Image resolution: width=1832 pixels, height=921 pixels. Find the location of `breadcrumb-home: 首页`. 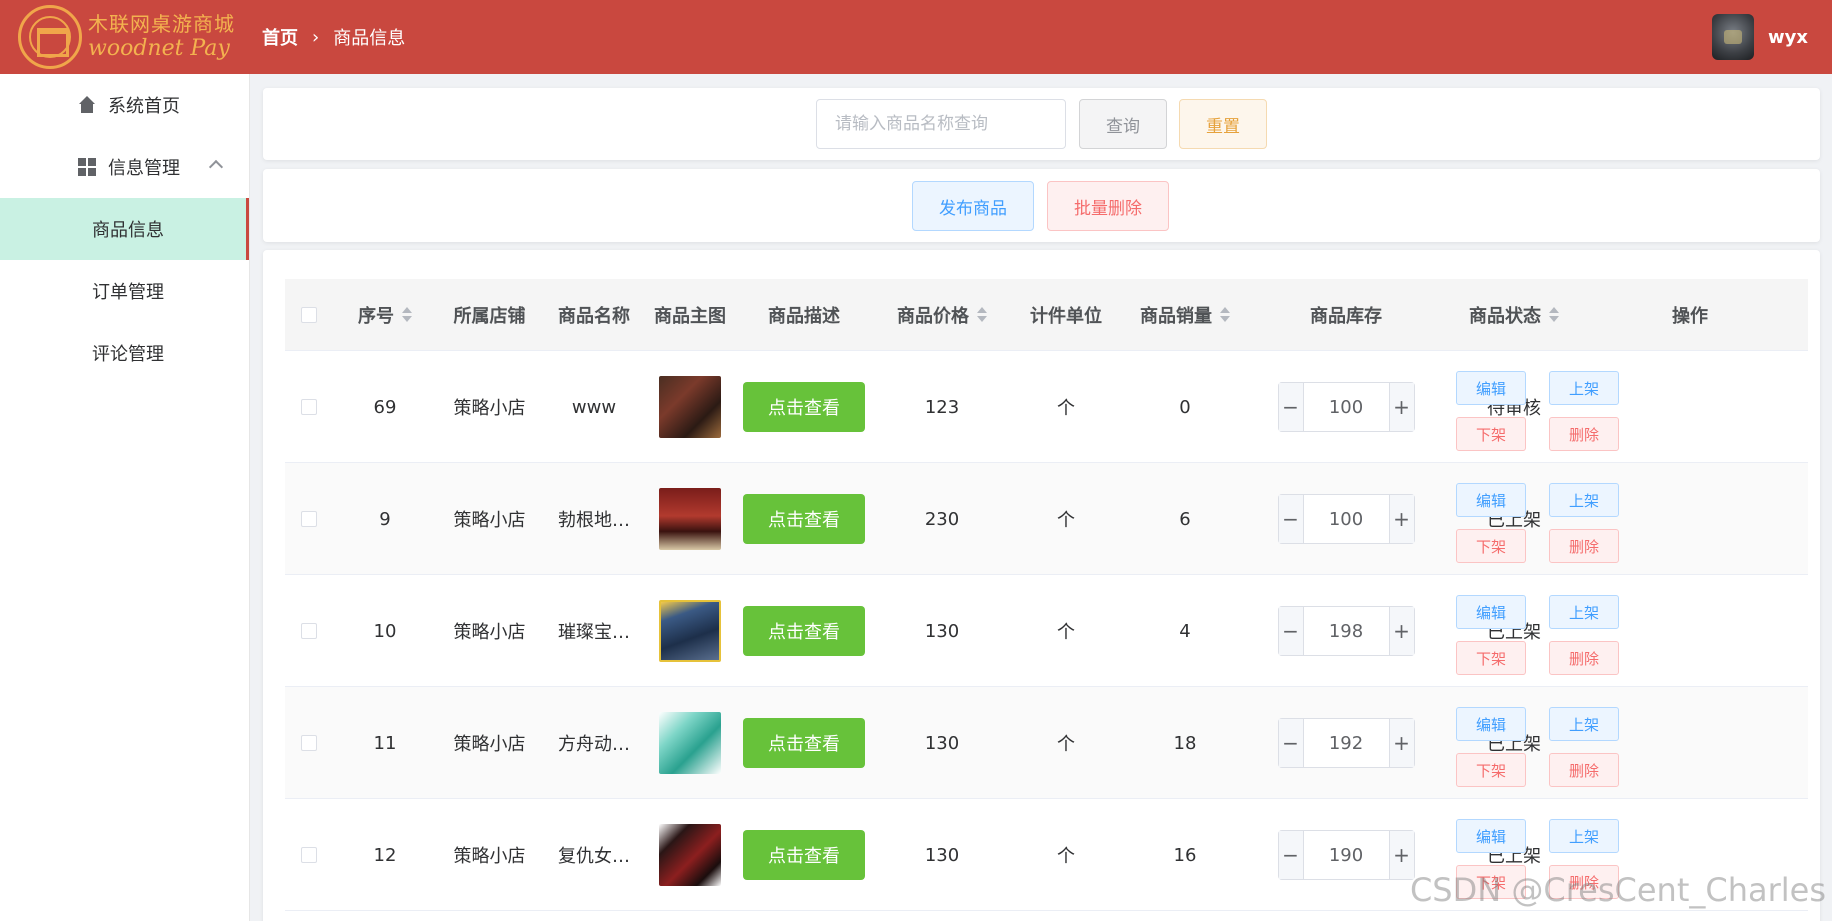

breadcrumb-home: 首页 is located at coordinates (280, 37).